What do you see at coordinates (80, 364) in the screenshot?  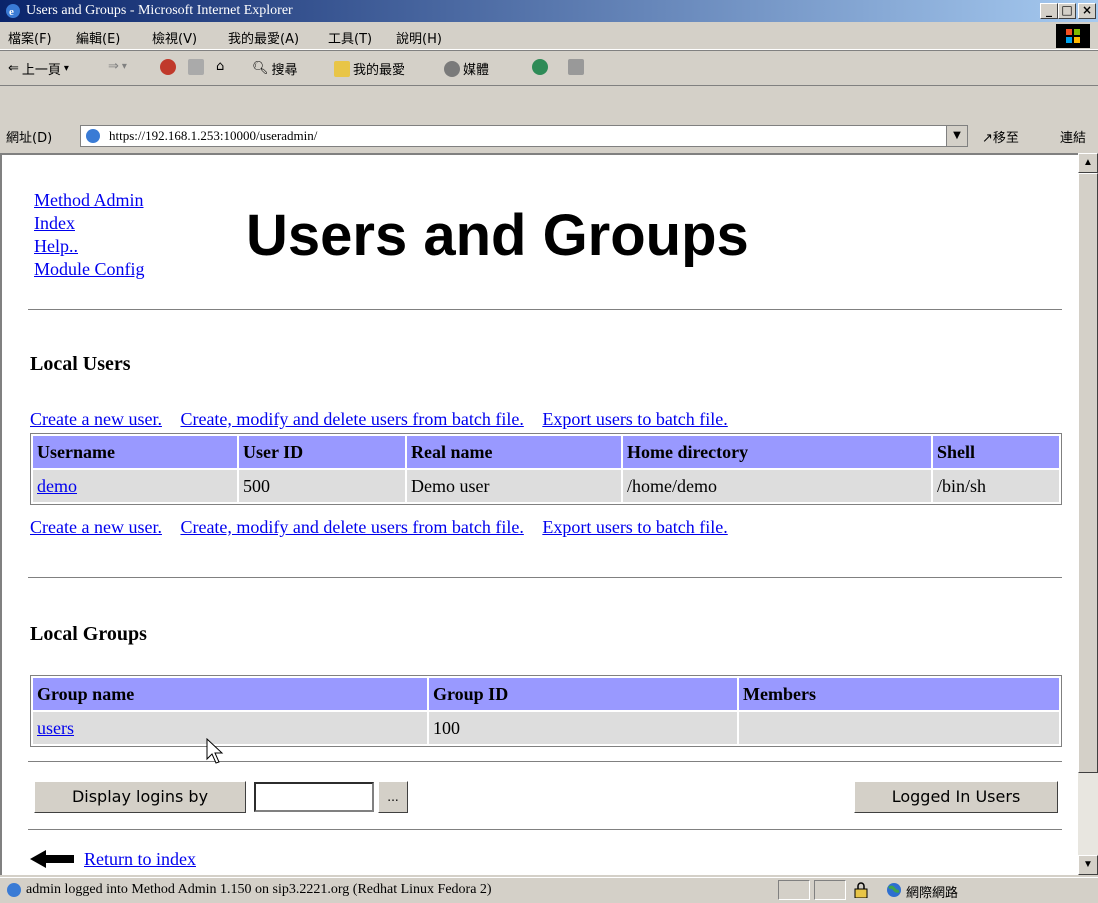 I see `local-users-heading: Local Users` at bounding box center [80, 364].